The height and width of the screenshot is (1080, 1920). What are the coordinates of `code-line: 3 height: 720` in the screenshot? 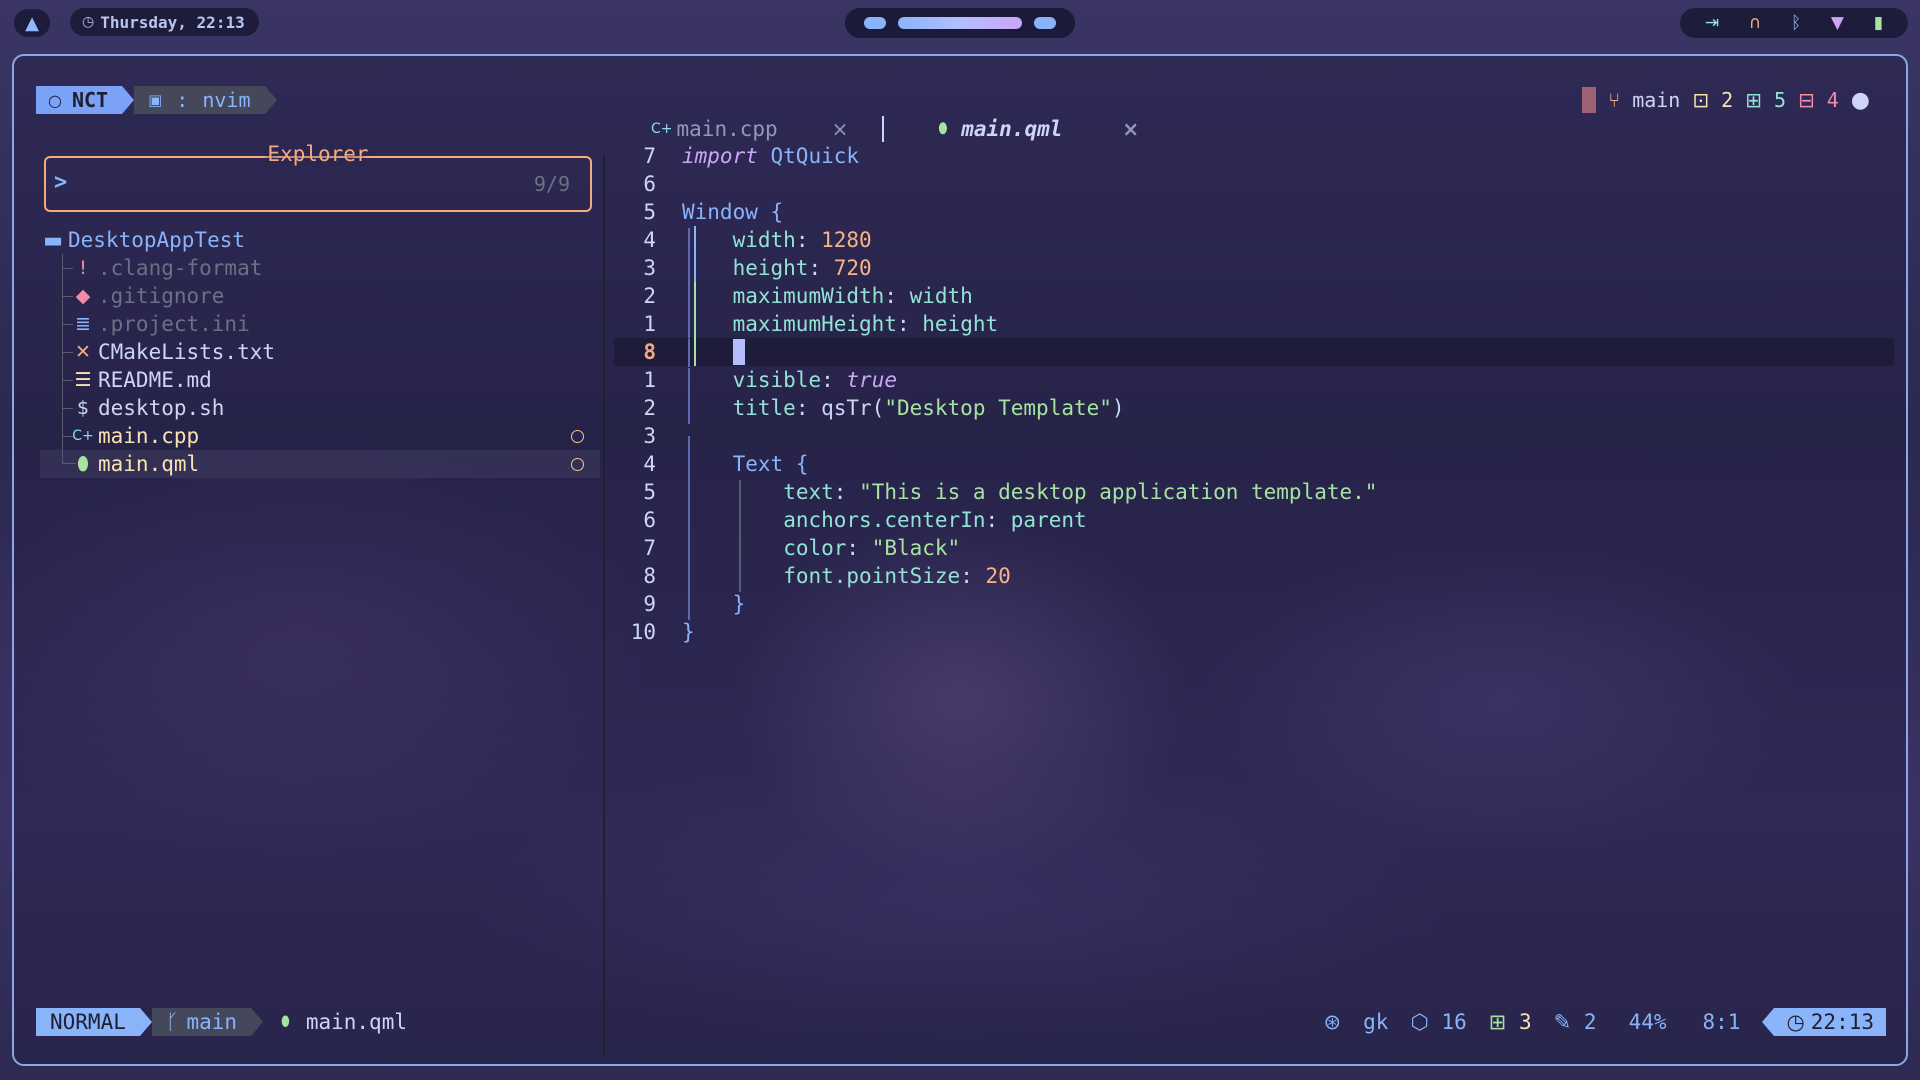 It's located at (1254, 269).